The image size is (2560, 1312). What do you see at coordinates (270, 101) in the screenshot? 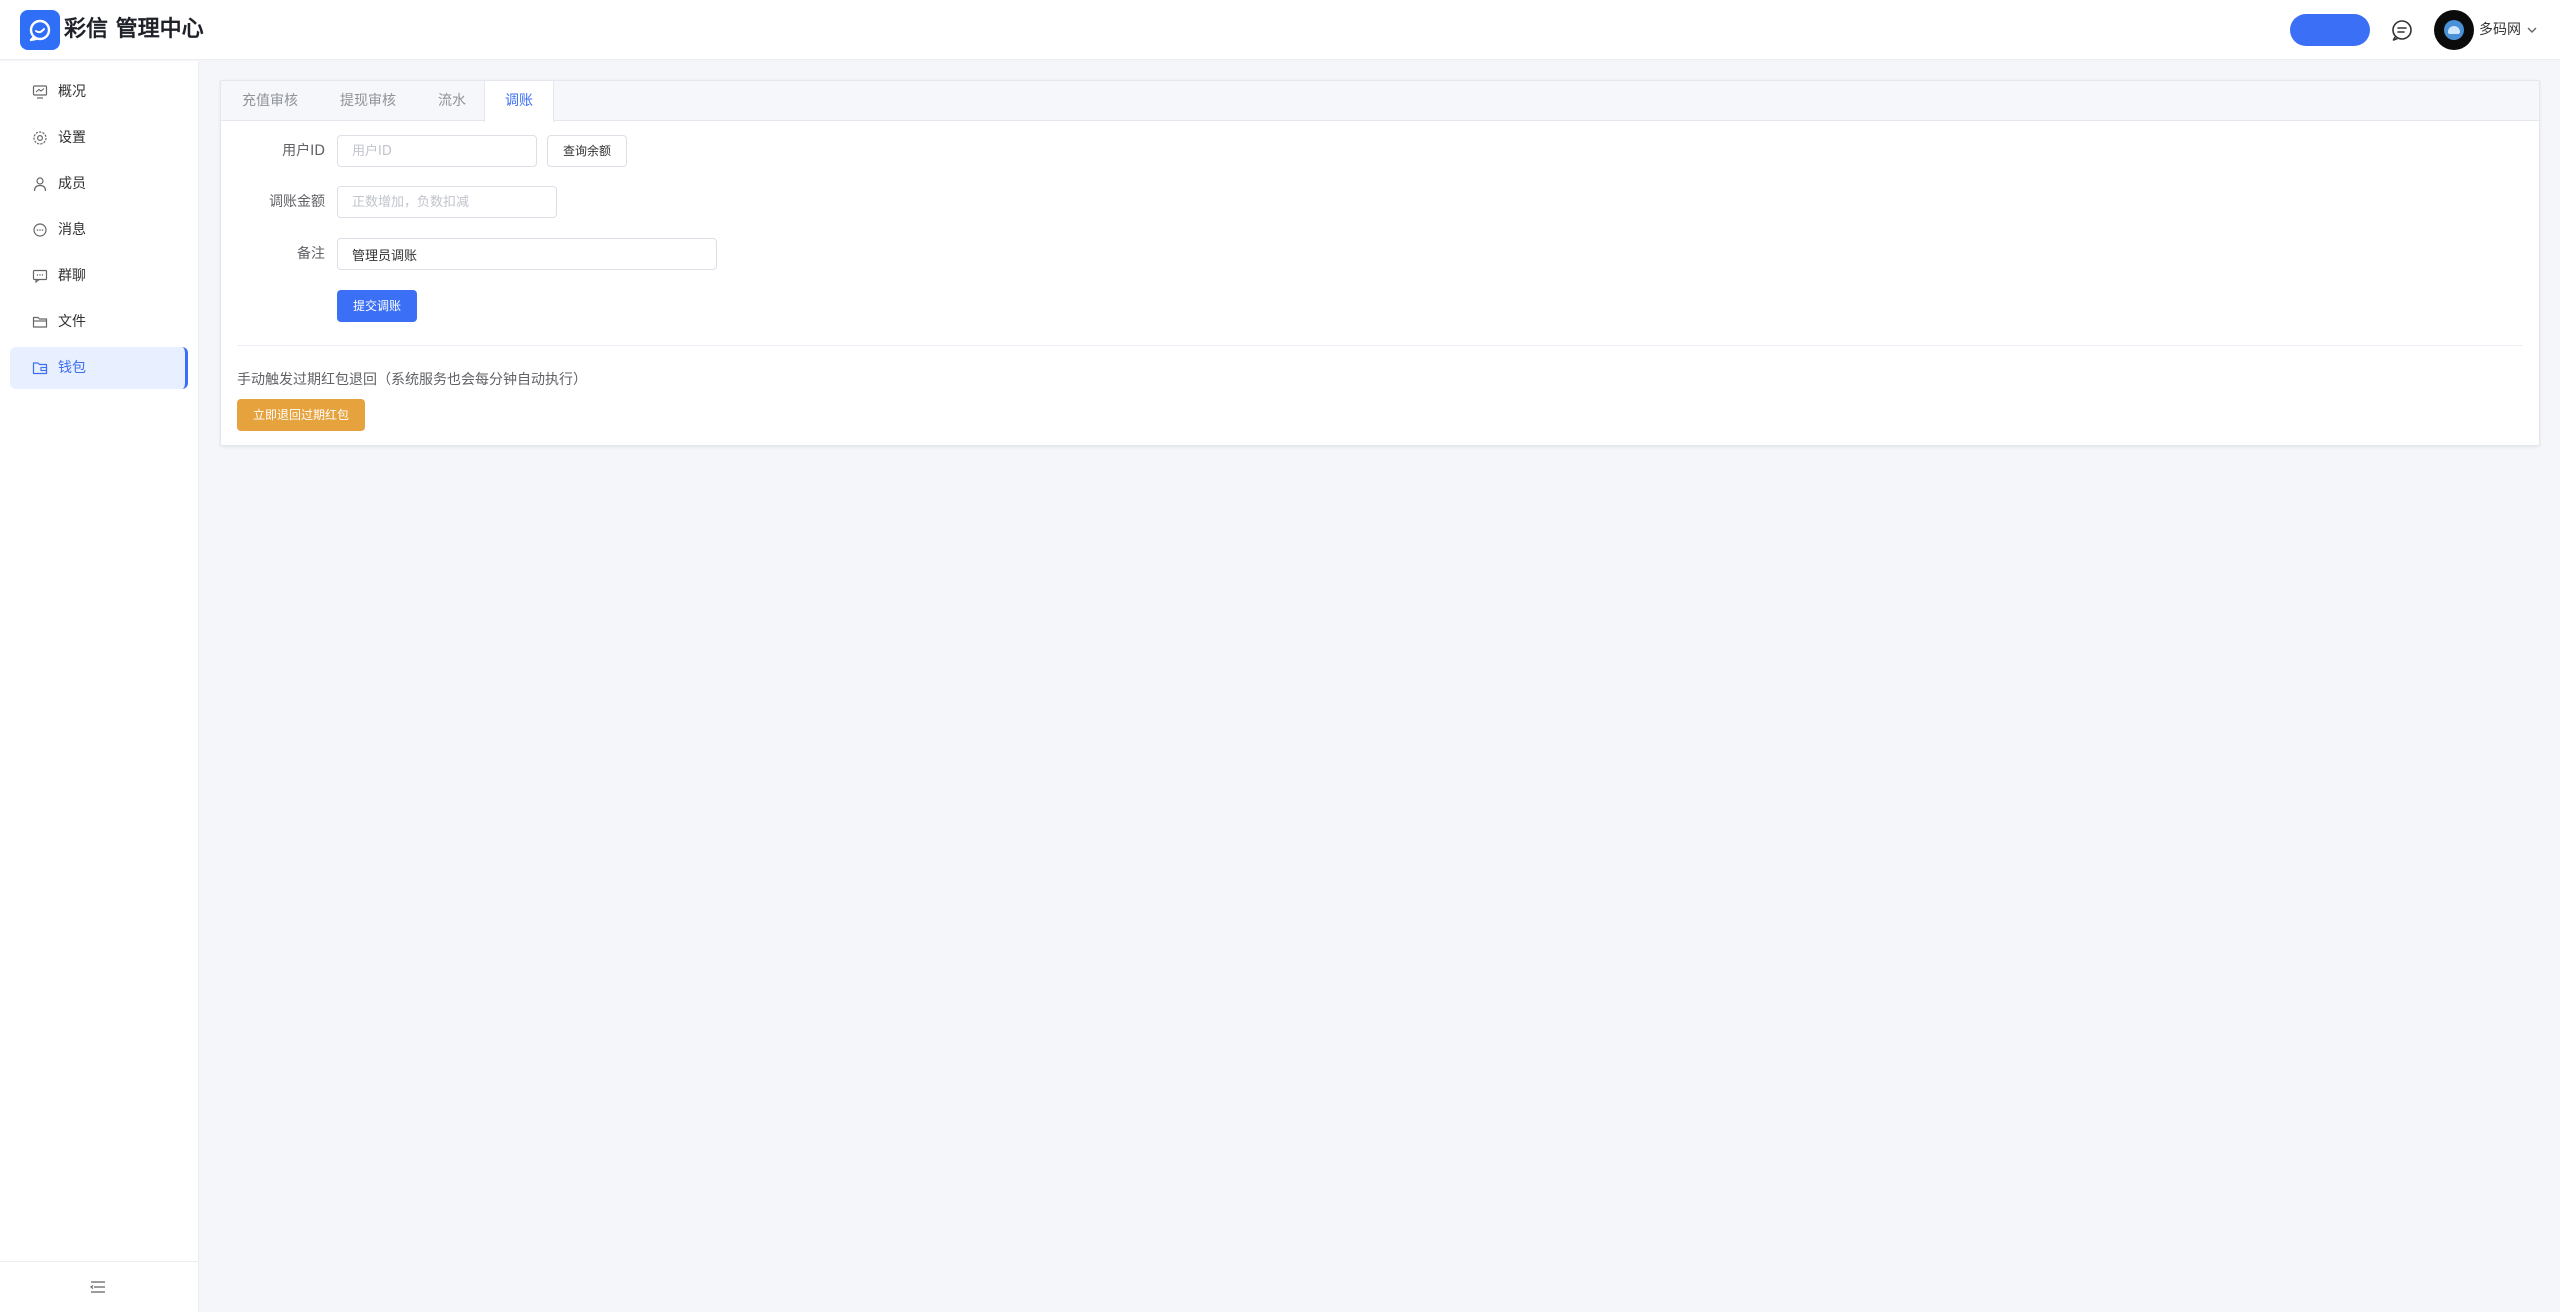
I see `tab-recharge-review: 充值审核` at bounding box center [270, 101].